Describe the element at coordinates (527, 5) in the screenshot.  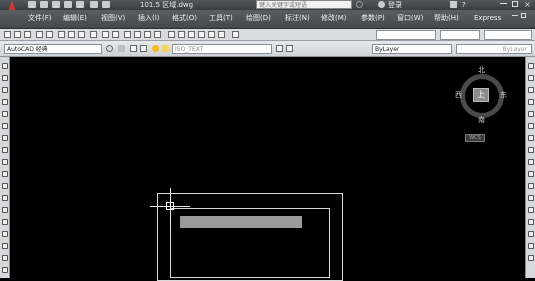
I see `close-icon: ×` at that location.